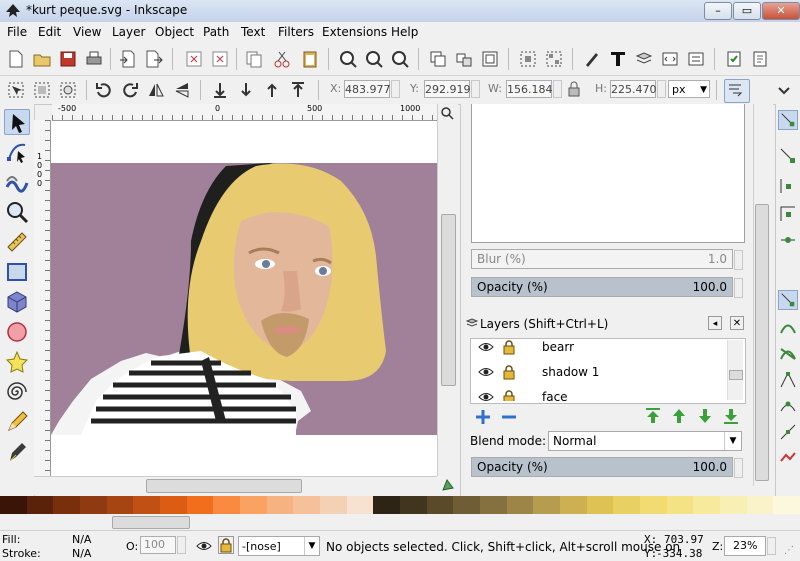 The image size is (800, 561). What do you see at coordinates (279, 546) in the screenshot?
I see `current-layer-select: -[nose] ▼` at bounding box center [279, 546].